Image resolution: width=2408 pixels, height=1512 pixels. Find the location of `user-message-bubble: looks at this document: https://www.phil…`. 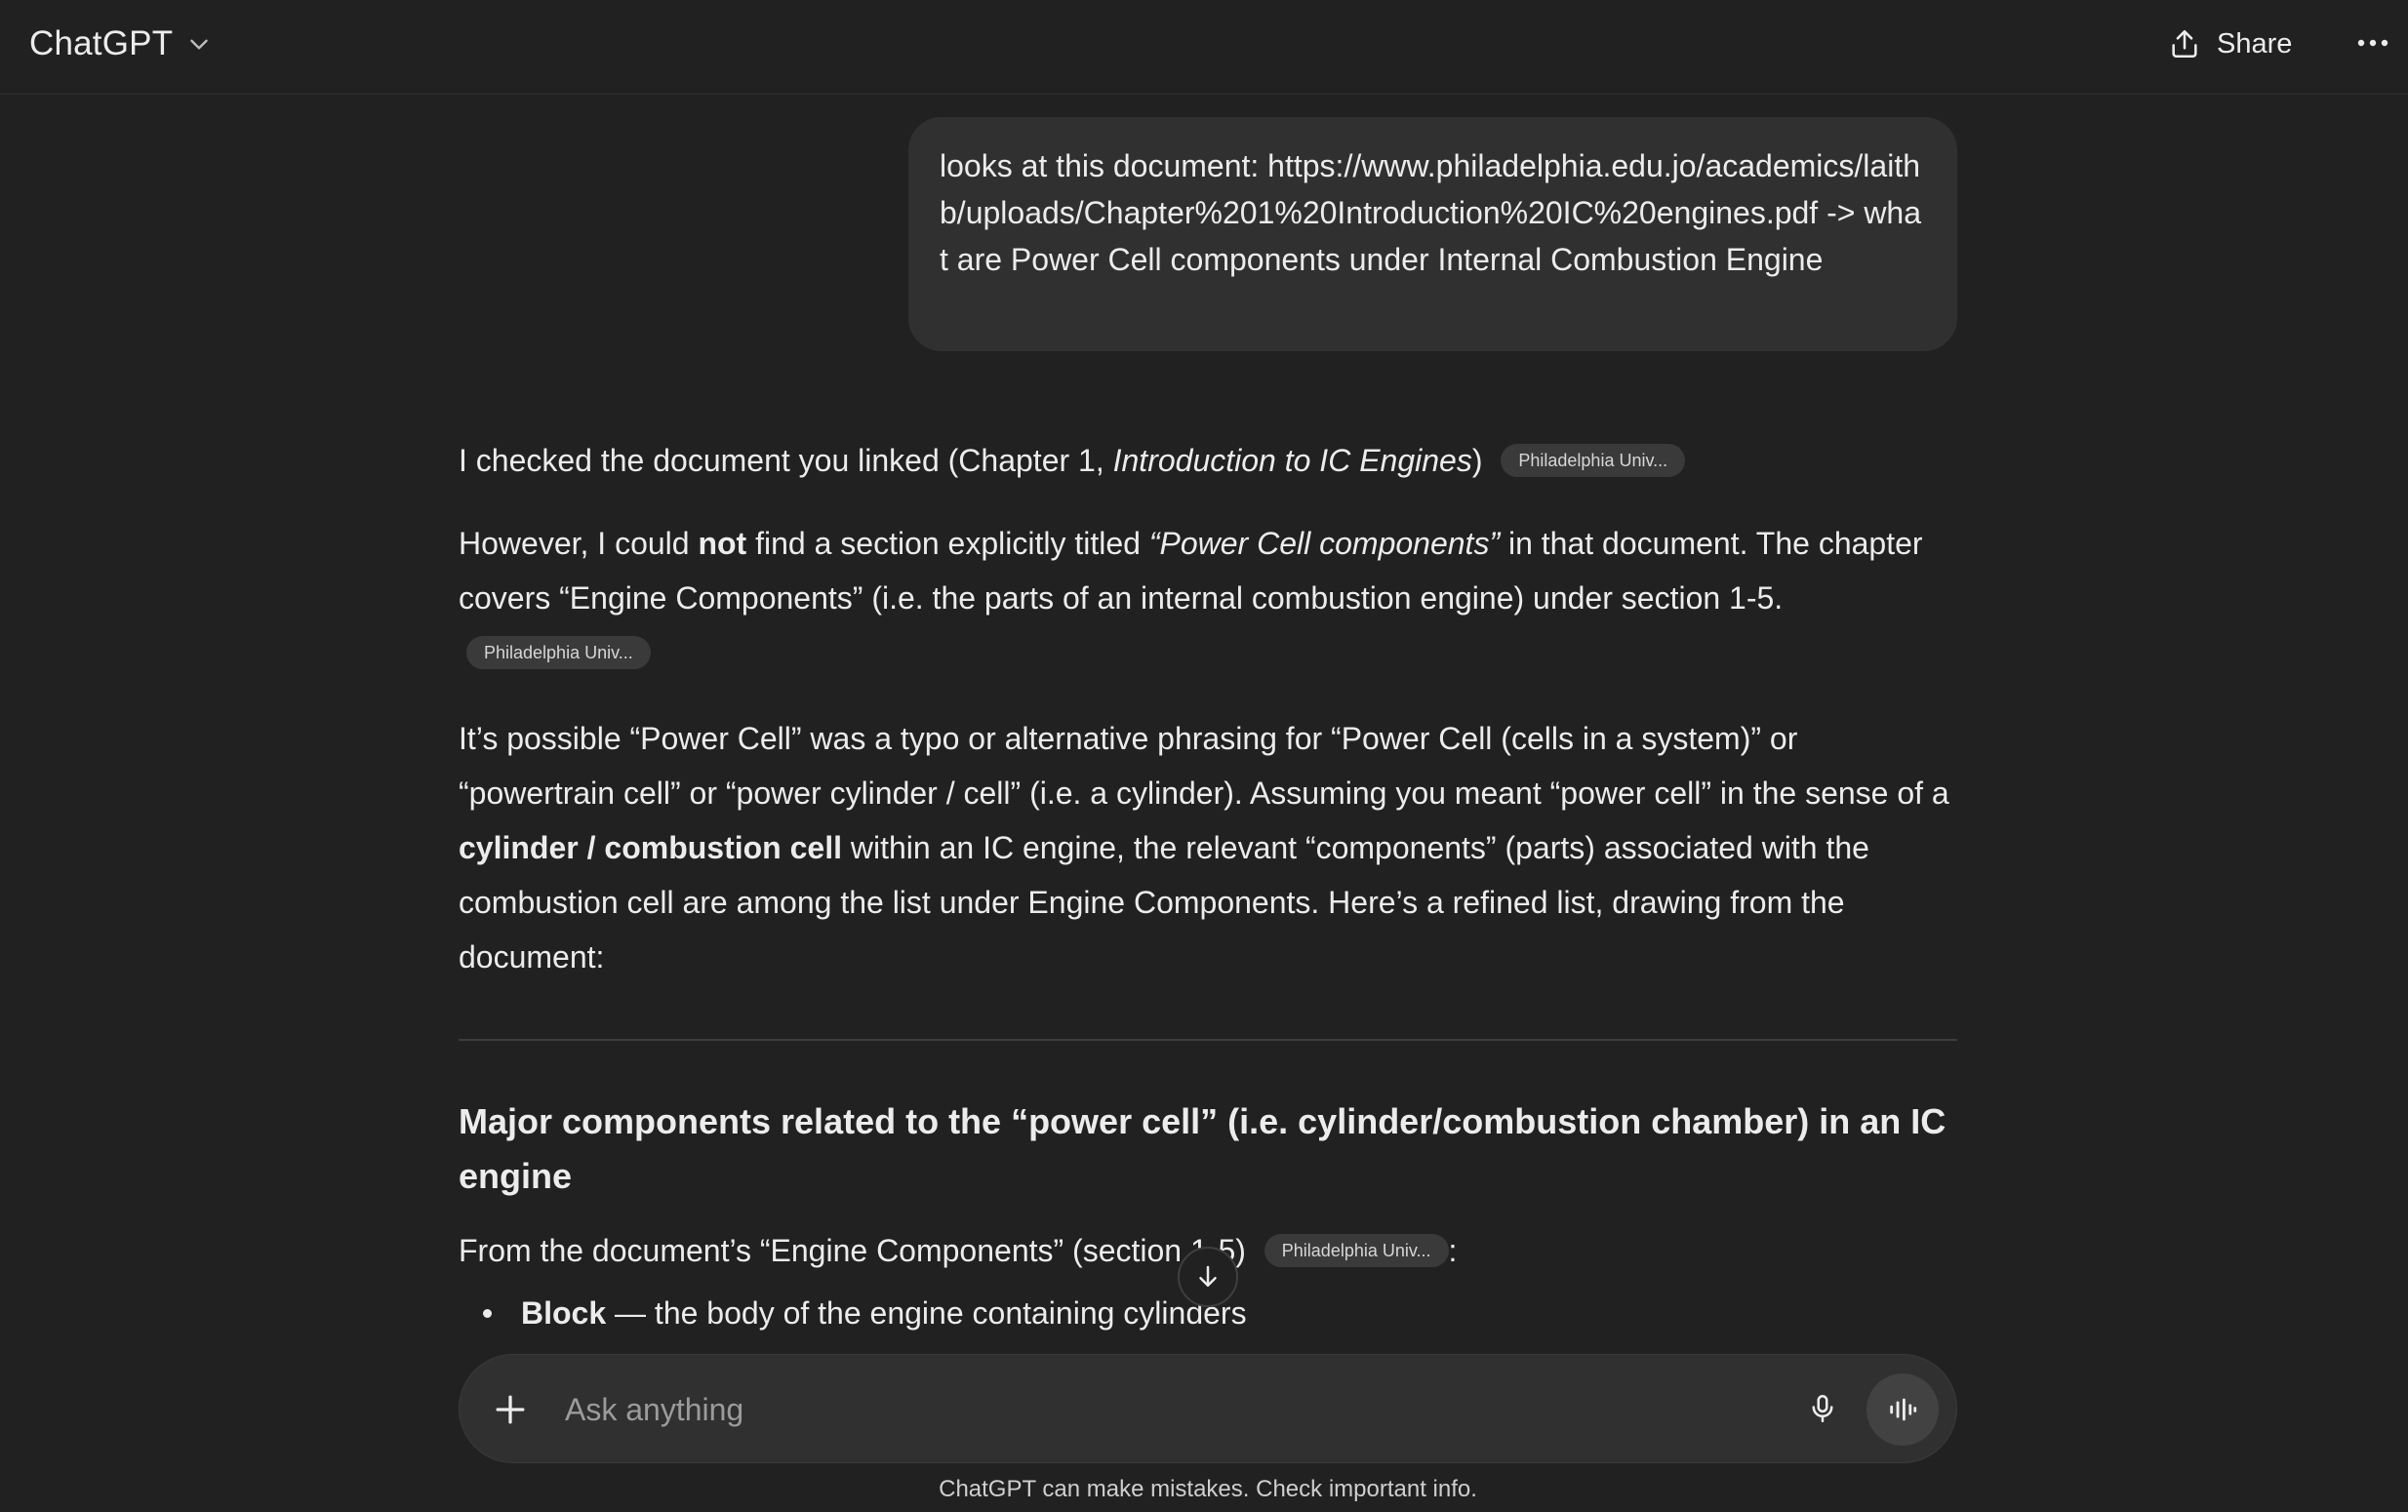

user-message-bubble: looks at this document: https://www.phil… is located at coordinates (1433, 234).